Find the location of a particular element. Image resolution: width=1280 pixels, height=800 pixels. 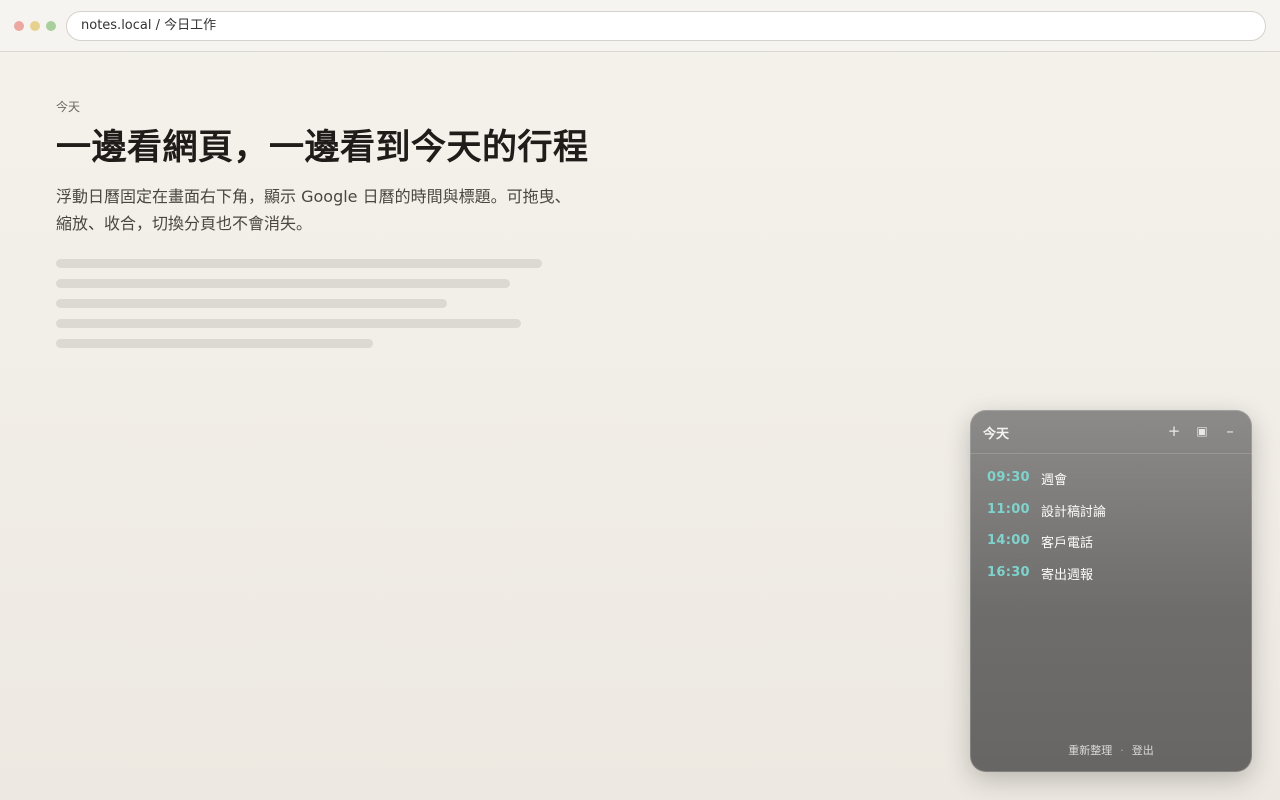

add-icon: + is located at coordinates (1174, 431).